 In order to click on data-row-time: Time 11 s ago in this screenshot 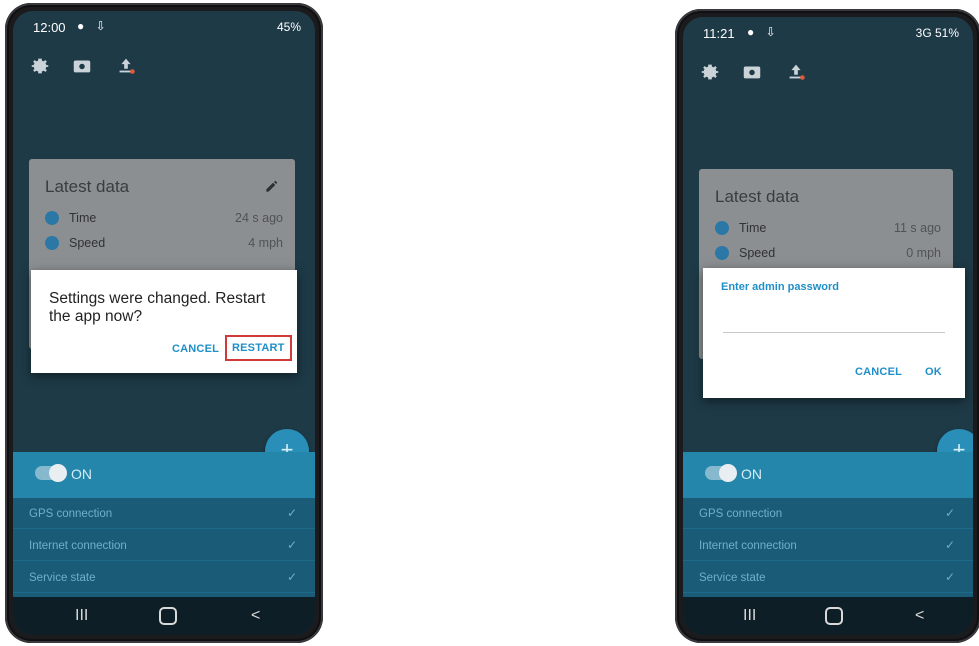, I will do `click(828, 229)`.